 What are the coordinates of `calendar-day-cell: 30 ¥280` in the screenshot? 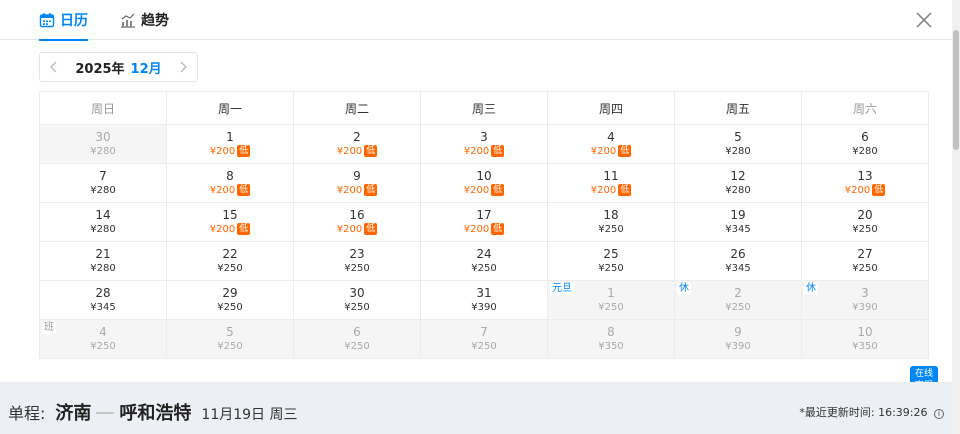 It's located at (103, 144).